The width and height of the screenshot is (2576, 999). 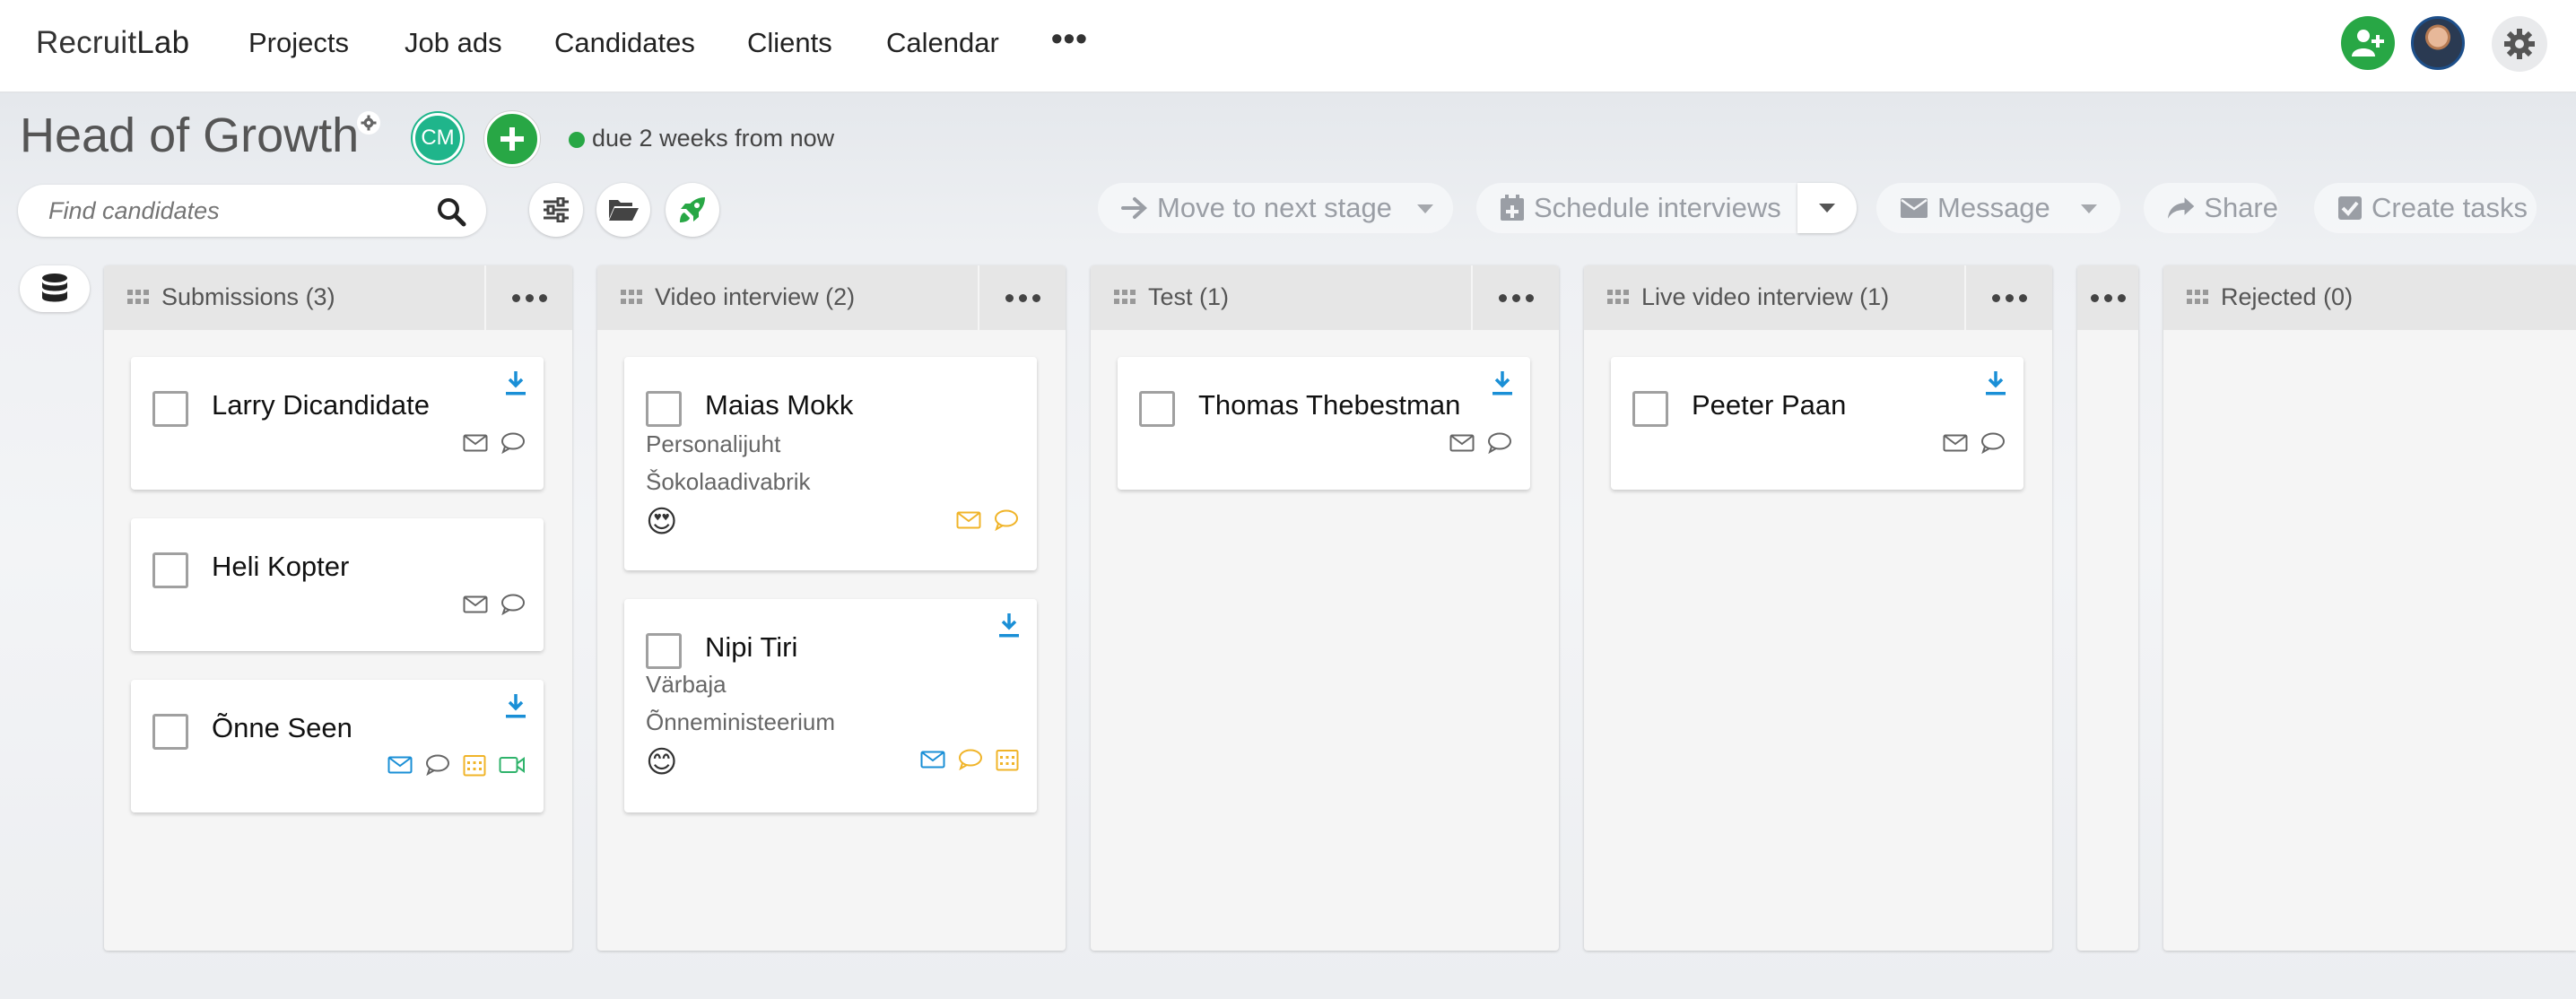 What do you see at coordinates (1818, 297) in the screenshot?
I see `column-header: Live video interview (1)` at bounding box center [1818, 297].